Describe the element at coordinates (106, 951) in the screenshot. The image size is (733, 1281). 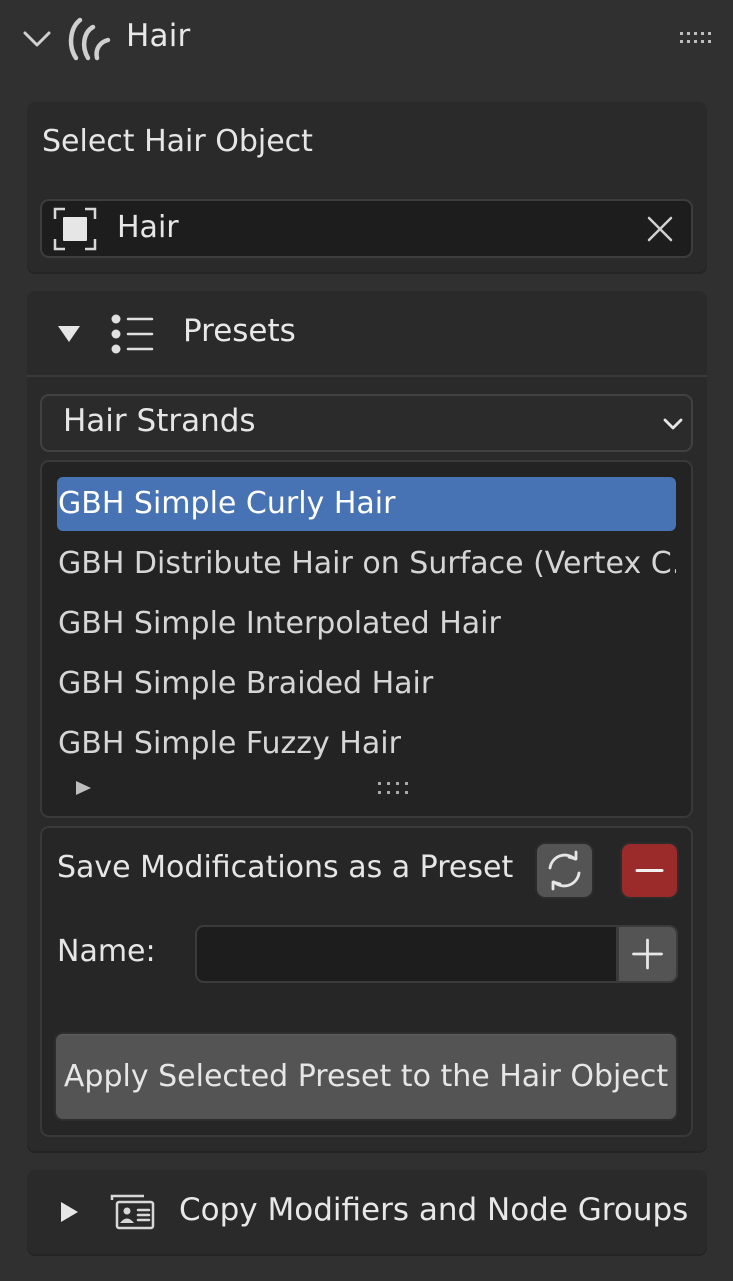
I see `name-label: Name:` at that location.